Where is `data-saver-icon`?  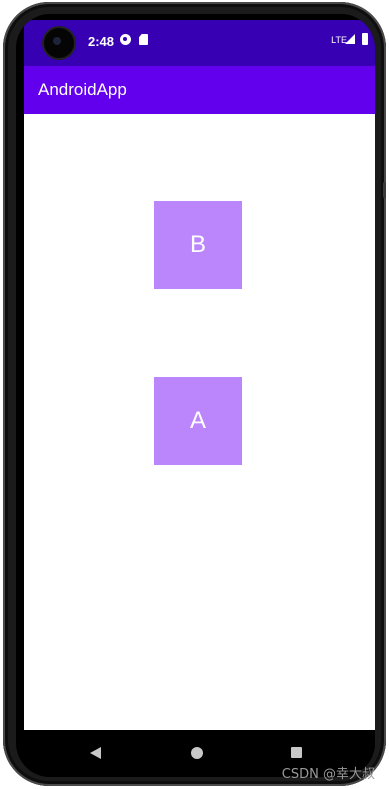
data-saver-icon is located at coordinates (125, 39).